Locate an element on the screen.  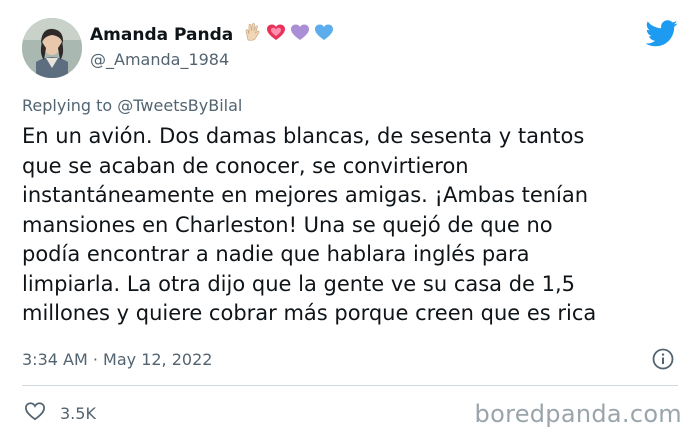
name-emojis is located at coordinates (289, 34).